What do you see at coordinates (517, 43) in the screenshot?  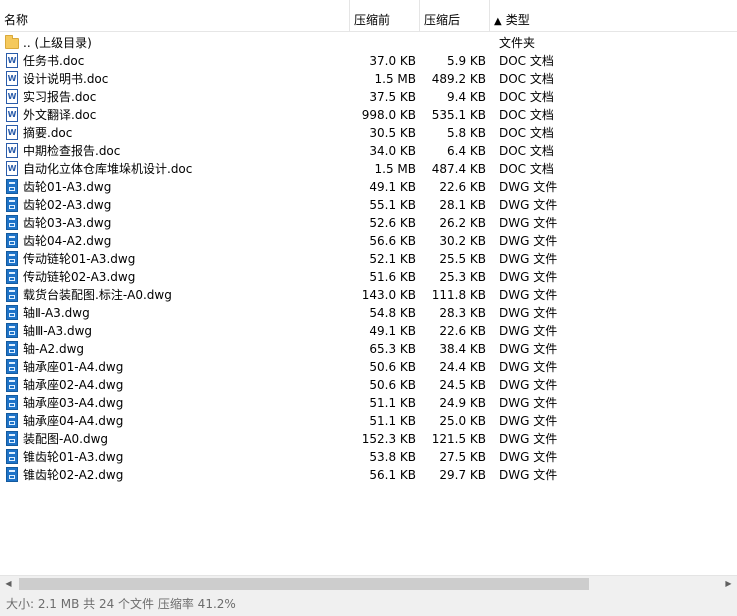 I see `file-type: 文件夹` at bounding box center [517, 43].